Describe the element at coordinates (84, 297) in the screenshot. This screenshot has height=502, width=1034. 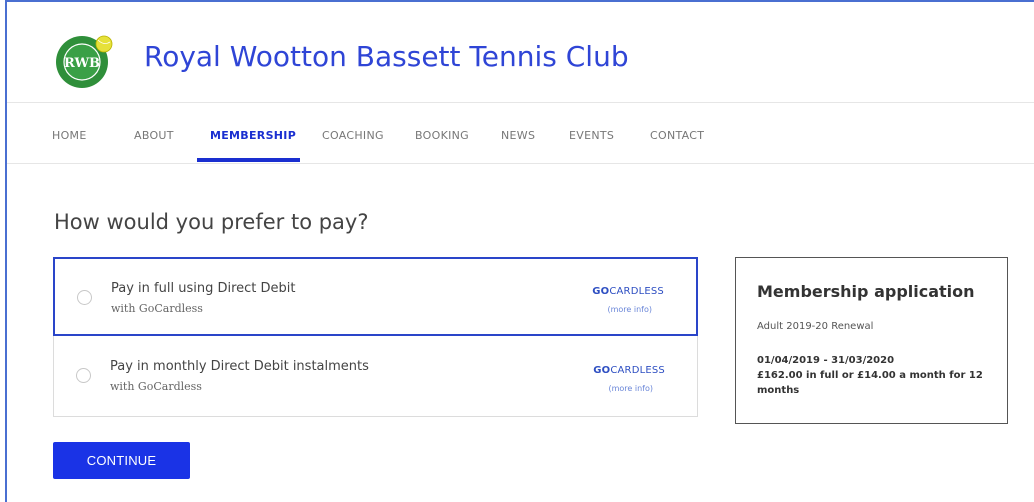
I see `radio-full` at that location.